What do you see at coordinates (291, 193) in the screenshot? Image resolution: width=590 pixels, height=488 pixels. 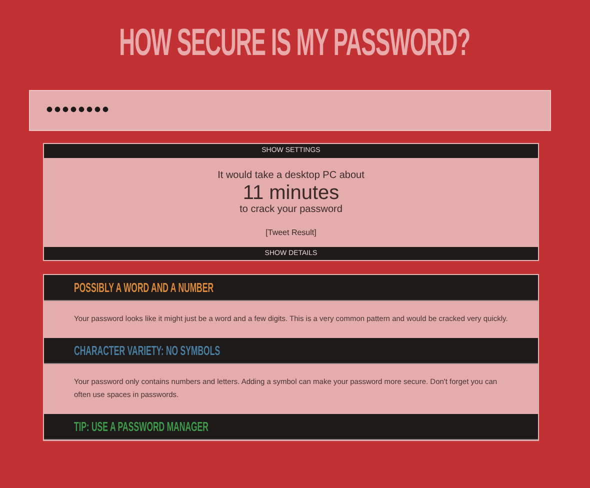 I see `crack-time: 11 minutes` at bounding box center [291, 193].